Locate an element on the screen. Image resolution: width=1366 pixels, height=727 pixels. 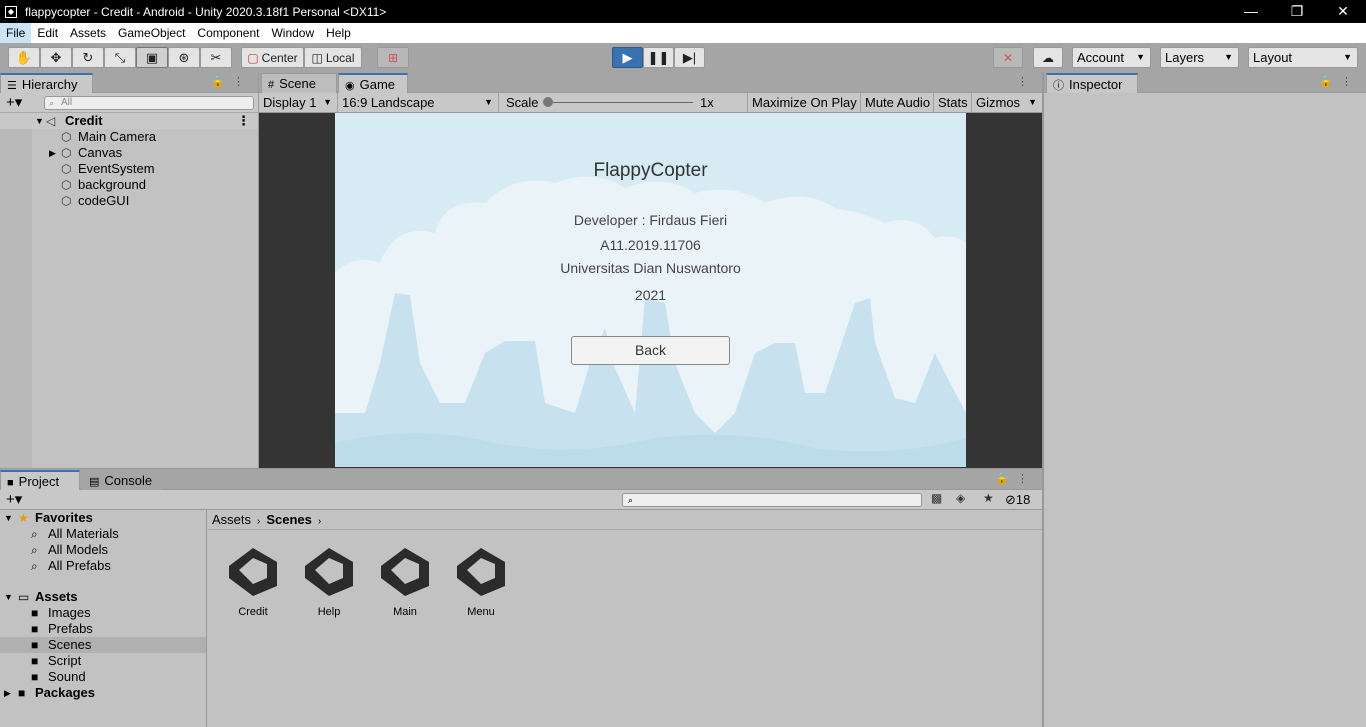
hand-tool-icon: ✋ is located at coordinates (24, 57).